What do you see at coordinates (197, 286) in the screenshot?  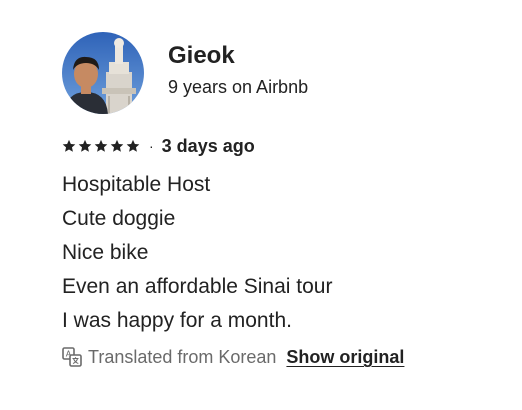 I see `review-line: Even an affordable Sinai tour` at bounding box center [197, 286].